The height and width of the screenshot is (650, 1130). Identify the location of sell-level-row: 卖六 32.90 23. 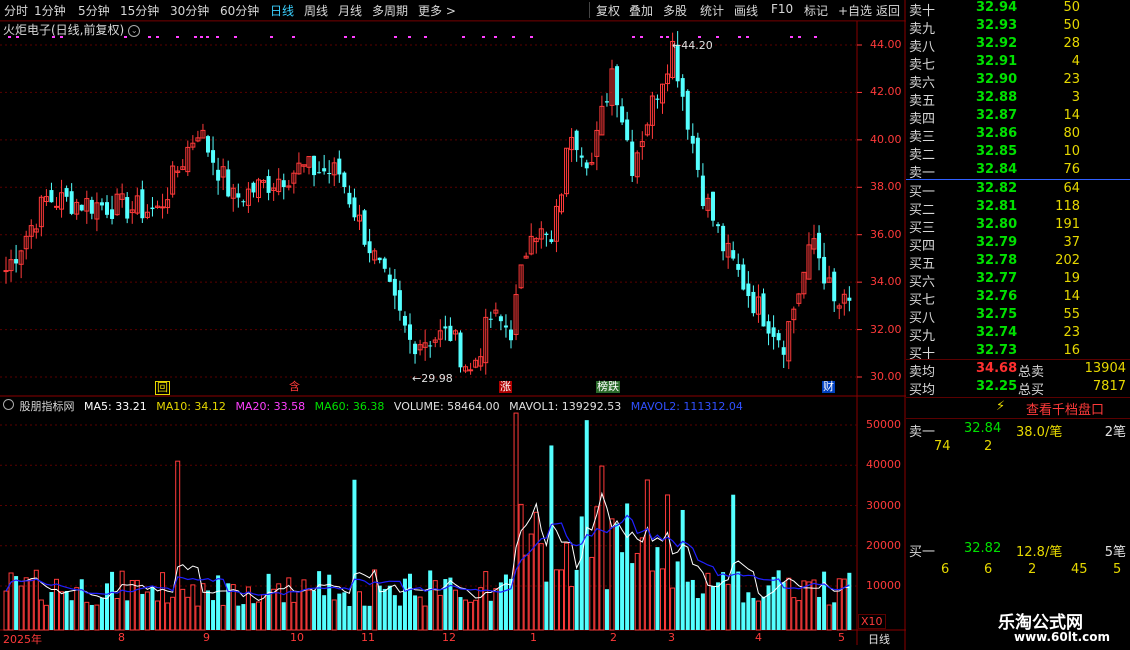
(1018, 81).